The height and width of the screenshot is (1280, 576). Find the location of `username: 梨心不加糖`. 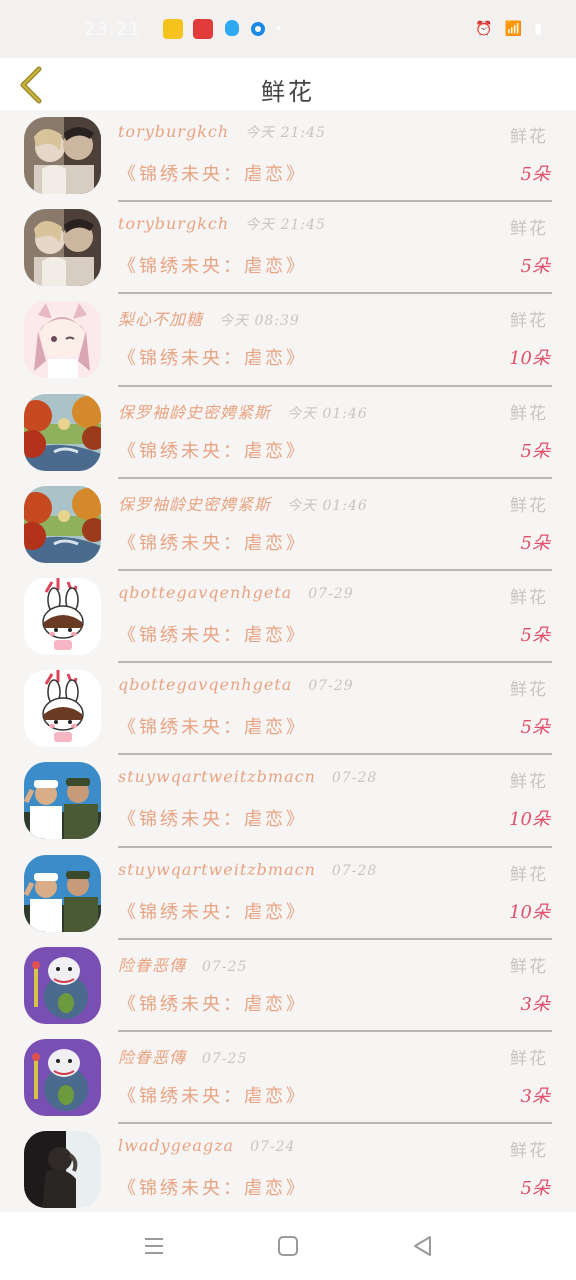

username: 梨心不加糖 is located at coordinates (160, 319).